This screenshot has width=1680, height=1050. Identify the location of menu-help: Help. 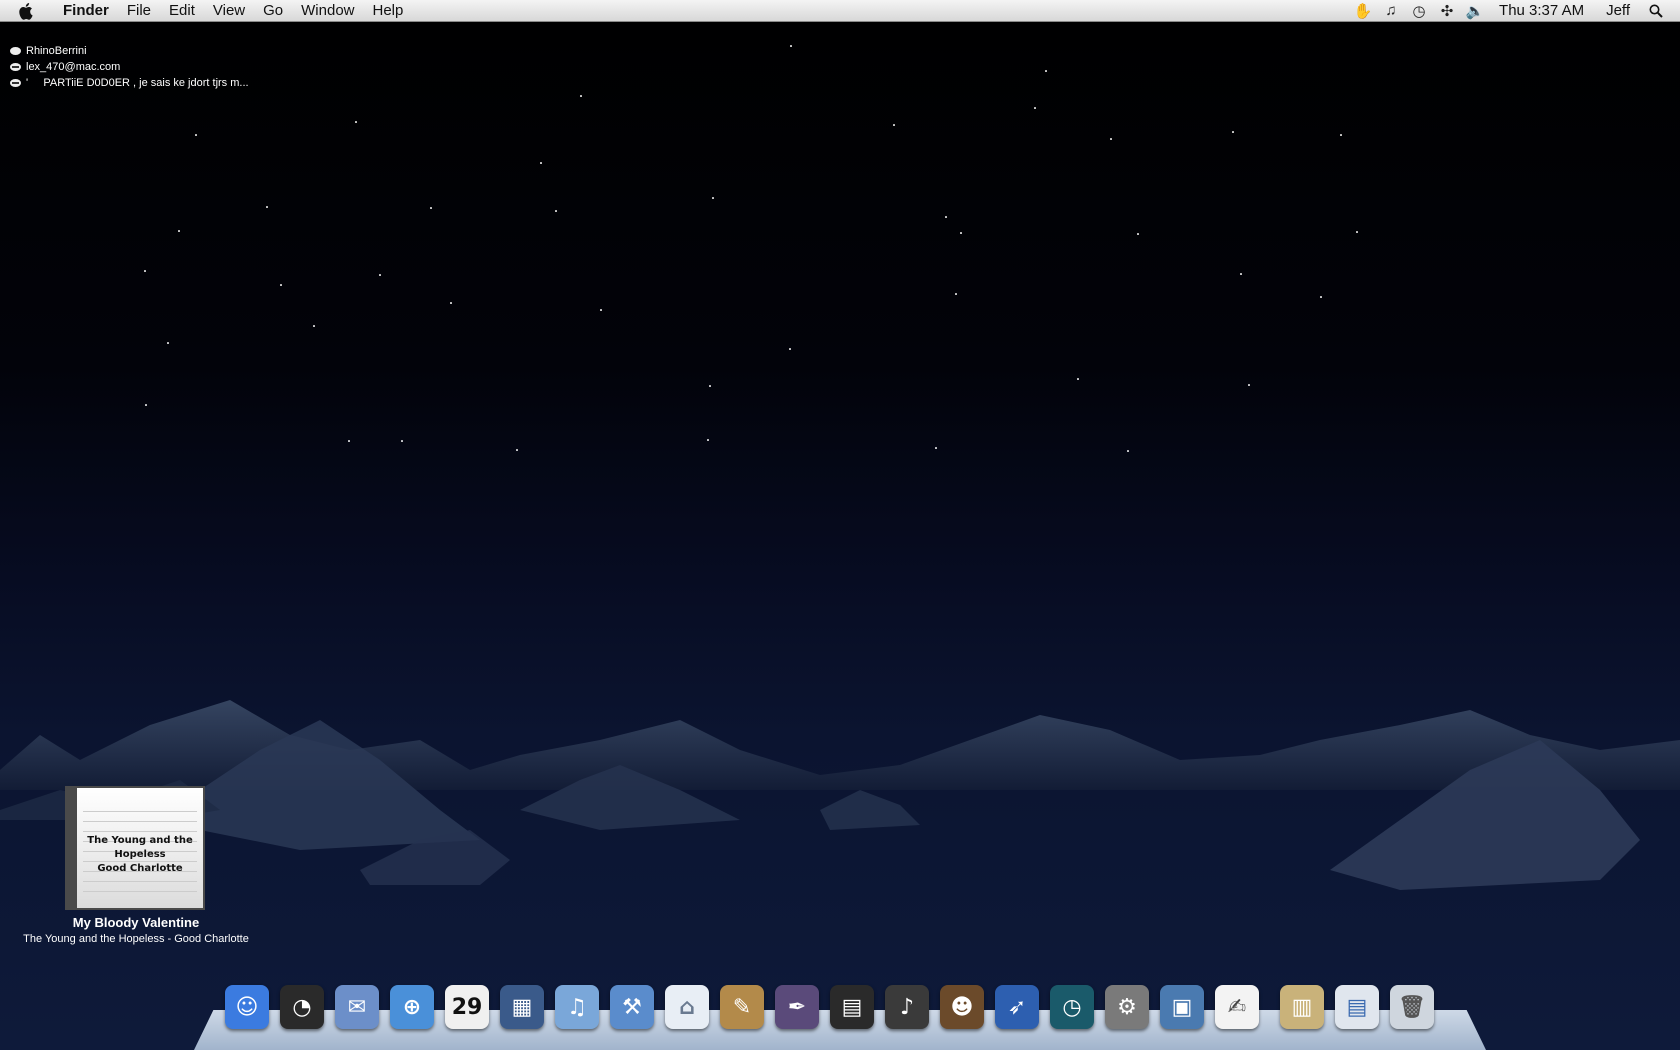
(388, 11).